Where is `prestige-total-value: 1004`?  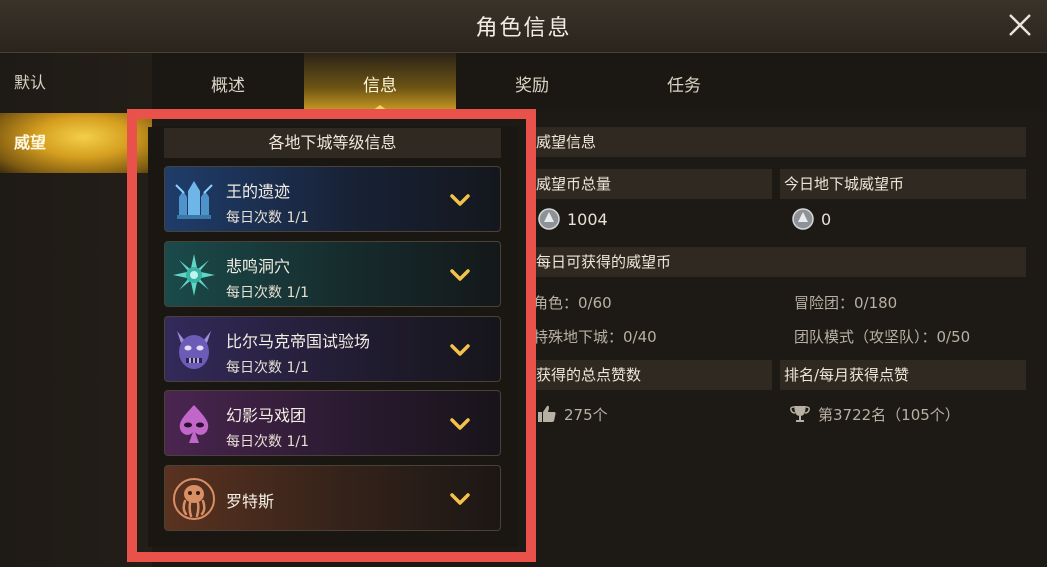
prestige-total-value: 1004 is located at coordinates (587, 219).